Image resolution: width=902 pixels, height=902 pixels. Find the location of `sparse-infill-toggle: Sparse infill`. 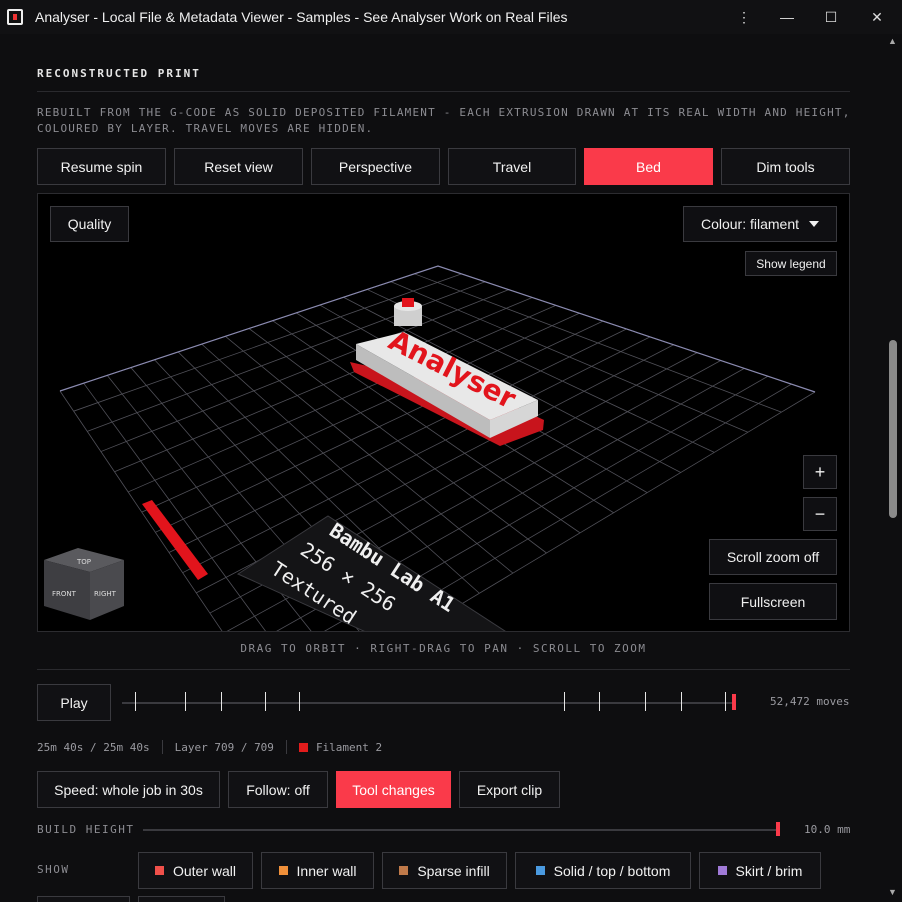

sparse-infill-toggle: Sparse infill is located at coordinates (444, 870).